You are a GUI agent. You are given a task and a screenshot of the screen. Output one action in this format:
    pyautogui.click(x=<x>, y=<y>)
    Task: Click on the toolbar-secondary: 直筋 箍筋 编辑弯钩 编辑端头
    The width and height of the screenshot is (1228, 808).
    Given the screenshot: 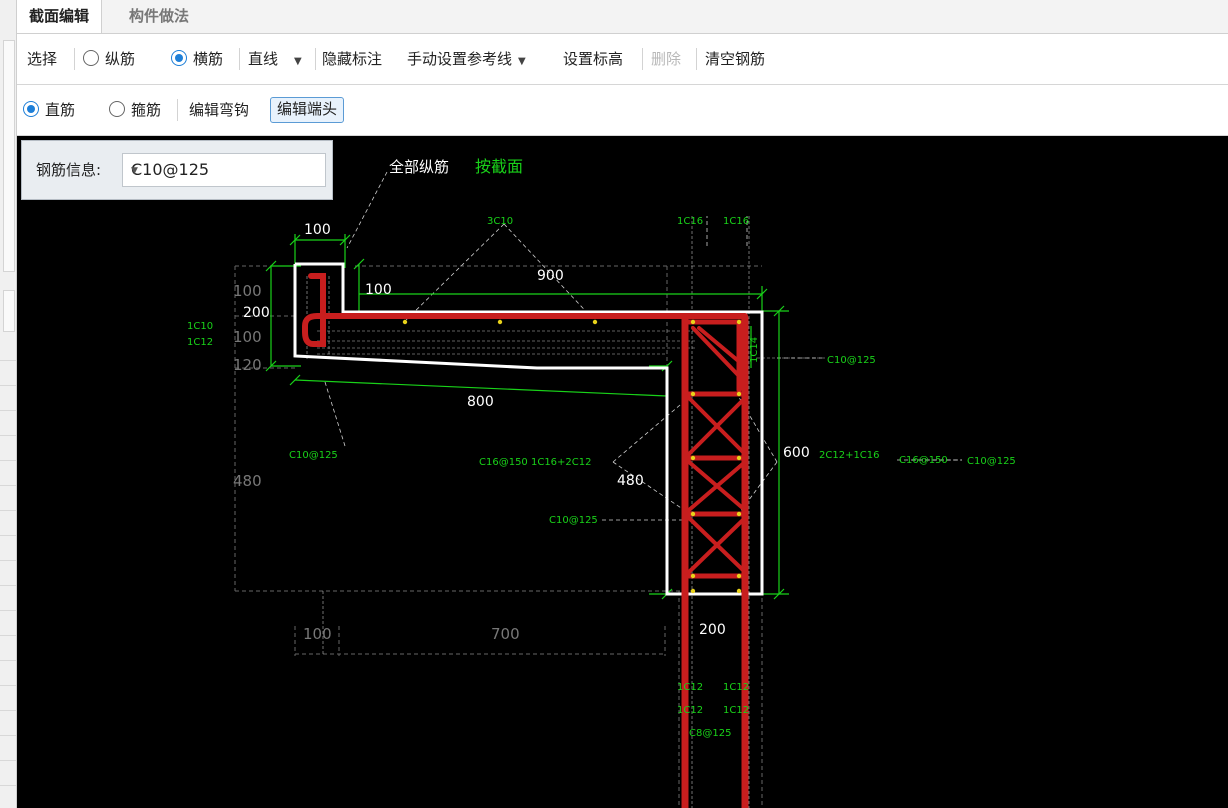 What is the action you would take?
    pyautogui.click(x=622, y=110)
    